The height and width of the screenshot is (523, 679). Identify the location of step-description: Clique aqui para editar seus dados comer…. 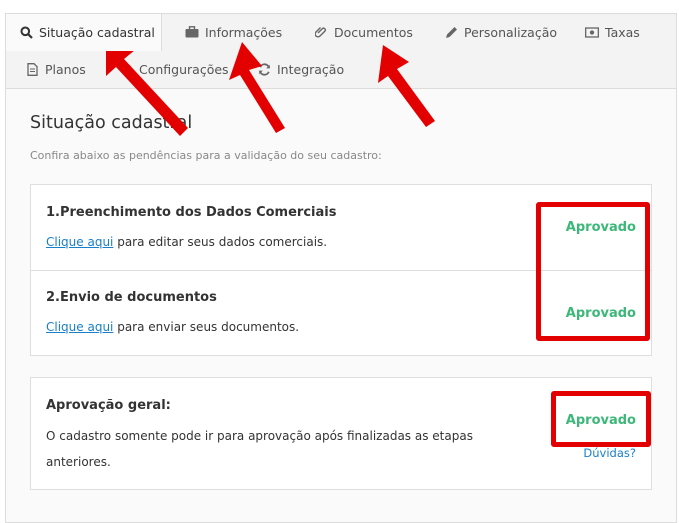
(187, 242).